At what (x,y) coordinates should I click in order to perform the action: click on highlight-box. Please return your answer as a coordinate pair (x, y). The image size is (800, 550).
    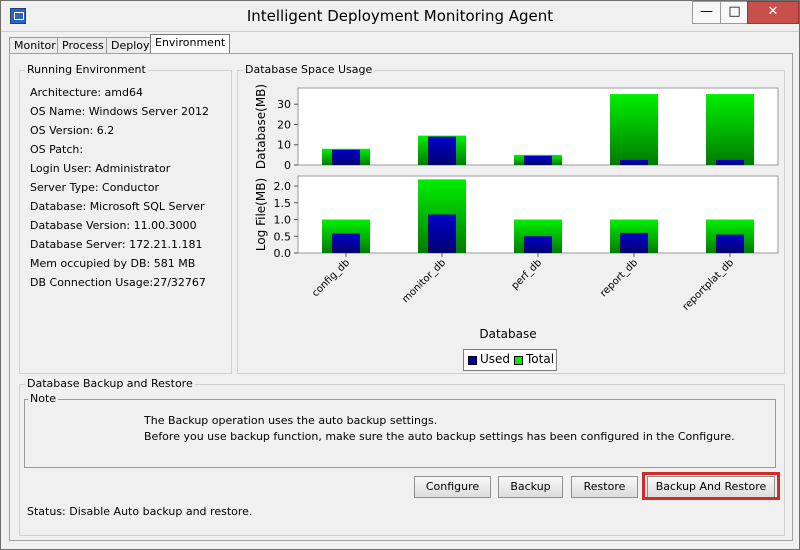
    Looking at the image, I should click on (711, 486).